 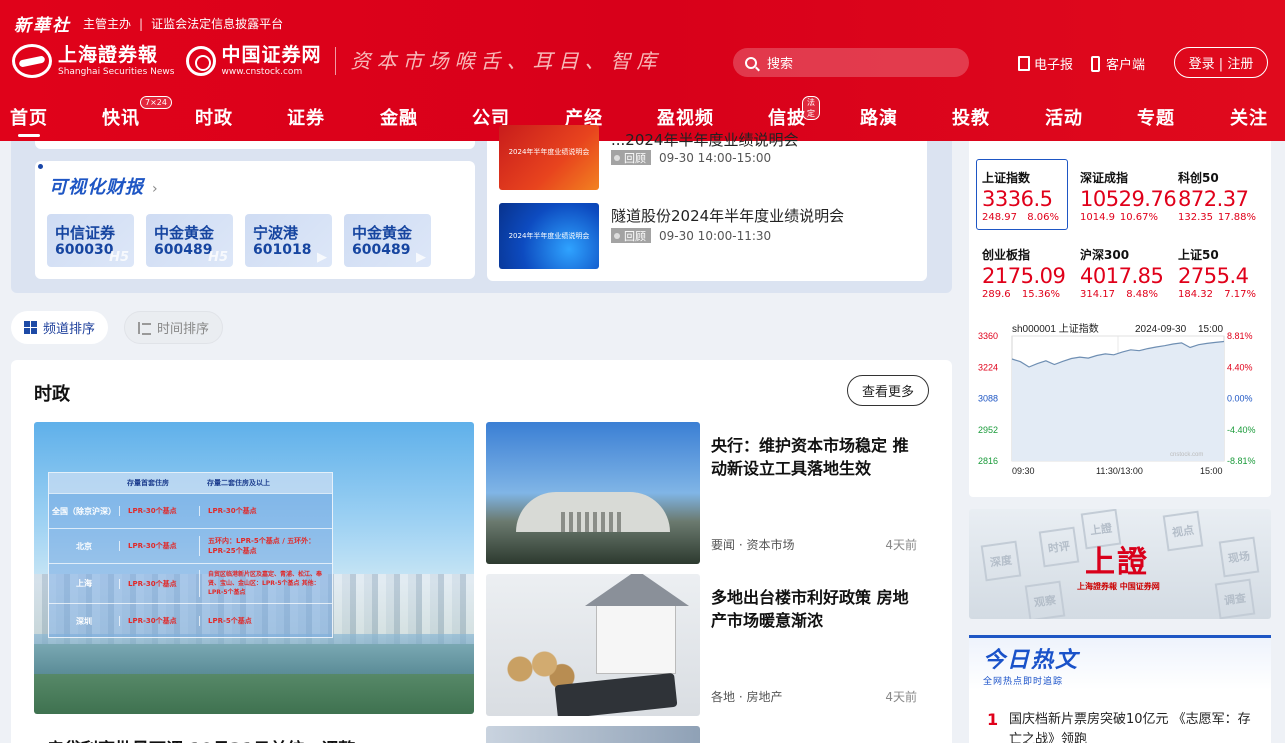 What do you see at coordinates (32, 61) in the screenshot?
I see `ssn-logo-icon` at bounding box center [32, 61].